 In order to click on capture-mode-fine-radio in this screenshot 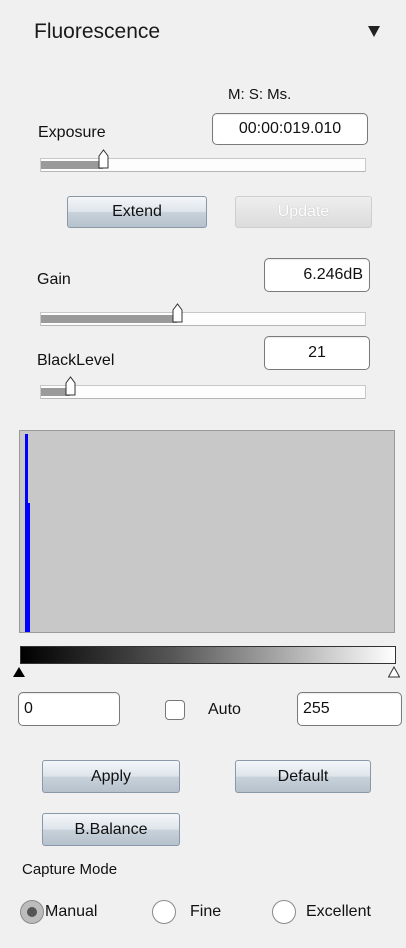, I will do `click(164, 912)`.